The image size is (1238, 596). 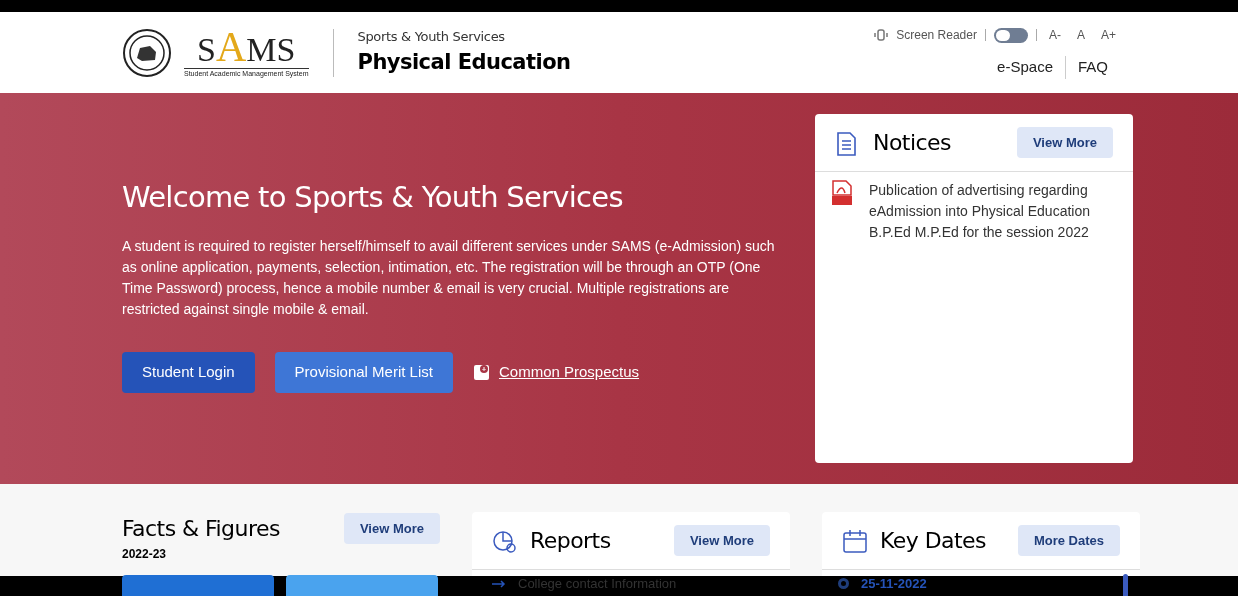 What do you see at coordinates (1010, 35) in the screenshot?
I see `screen-reader-toggle` at bounding box center [1010, 35].